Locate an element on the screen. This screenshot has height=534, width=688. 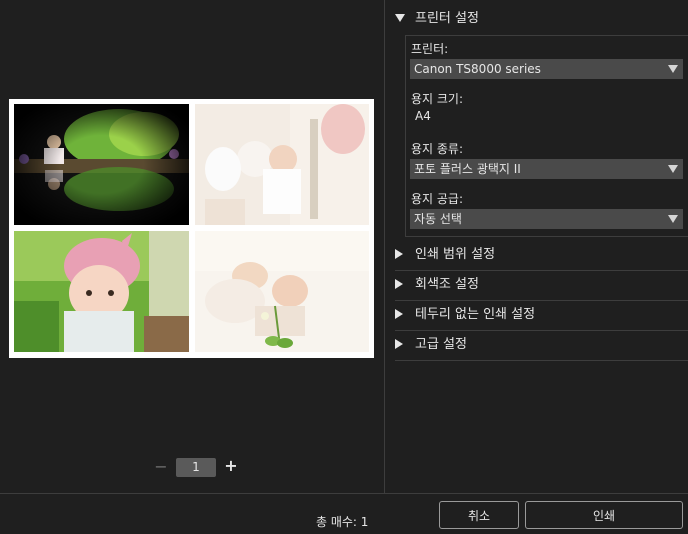
printer-settings-header: 프린터 설정 is located at coordinates (437, 19).